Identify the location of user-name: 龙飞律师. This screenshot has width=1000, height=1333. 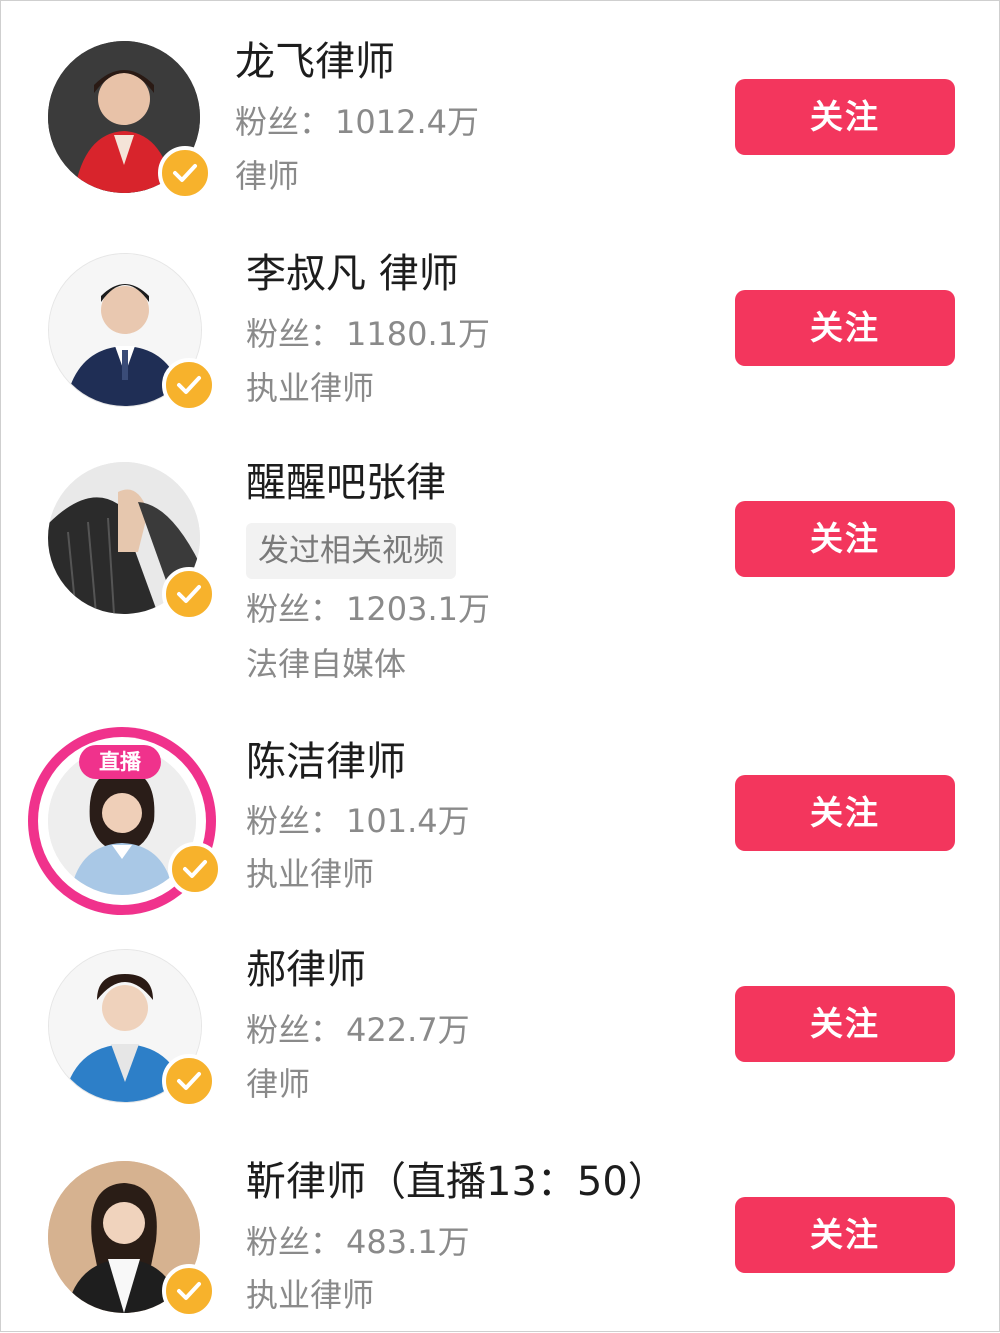
(315, 62).